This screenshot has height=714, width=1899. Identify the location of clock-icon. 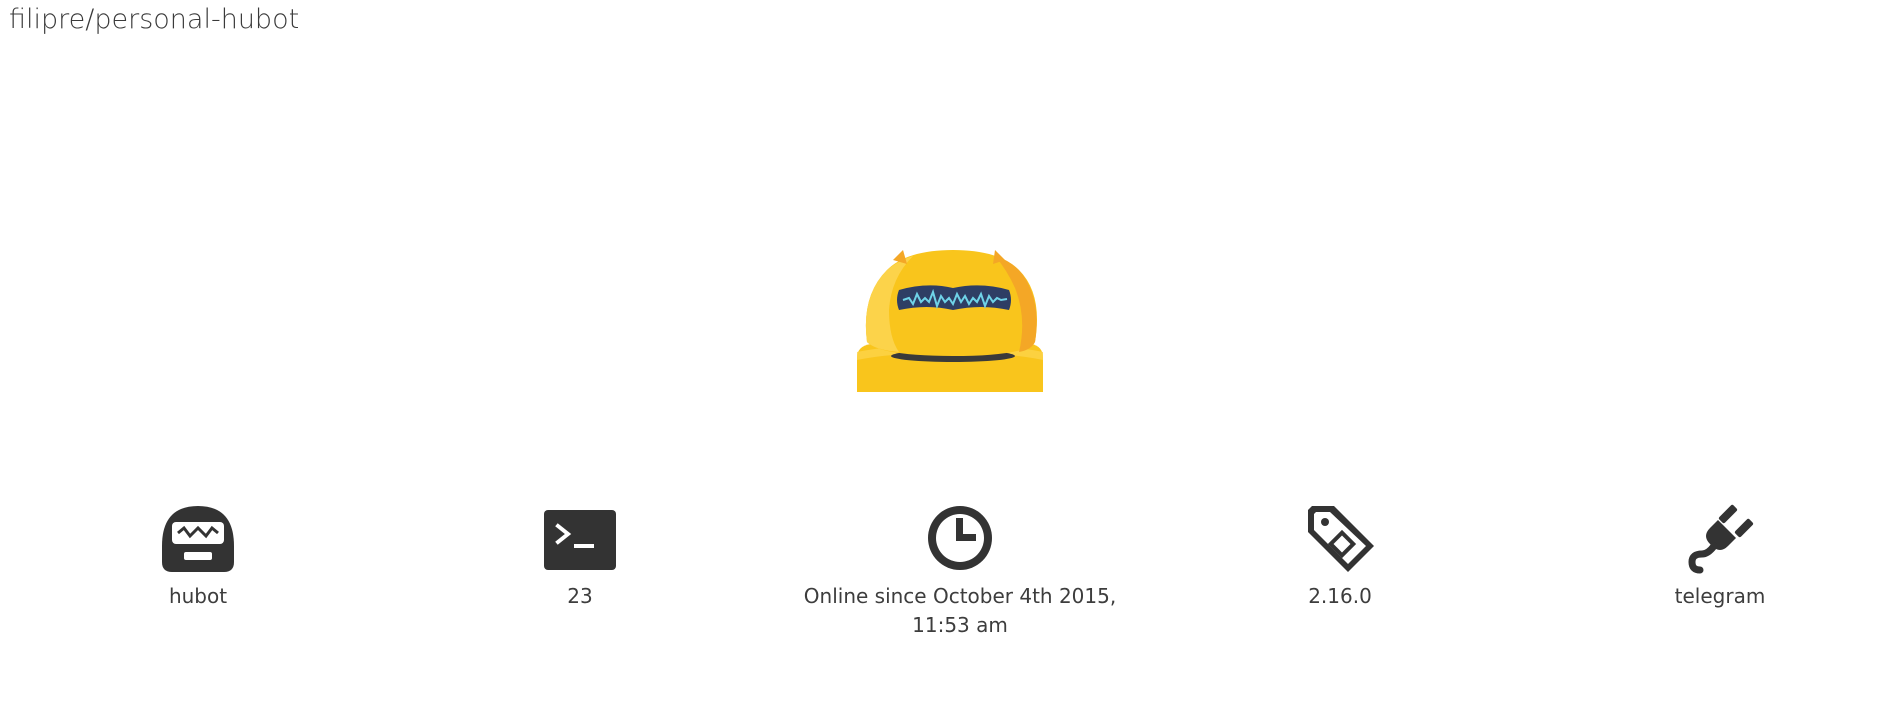
(960, 538).